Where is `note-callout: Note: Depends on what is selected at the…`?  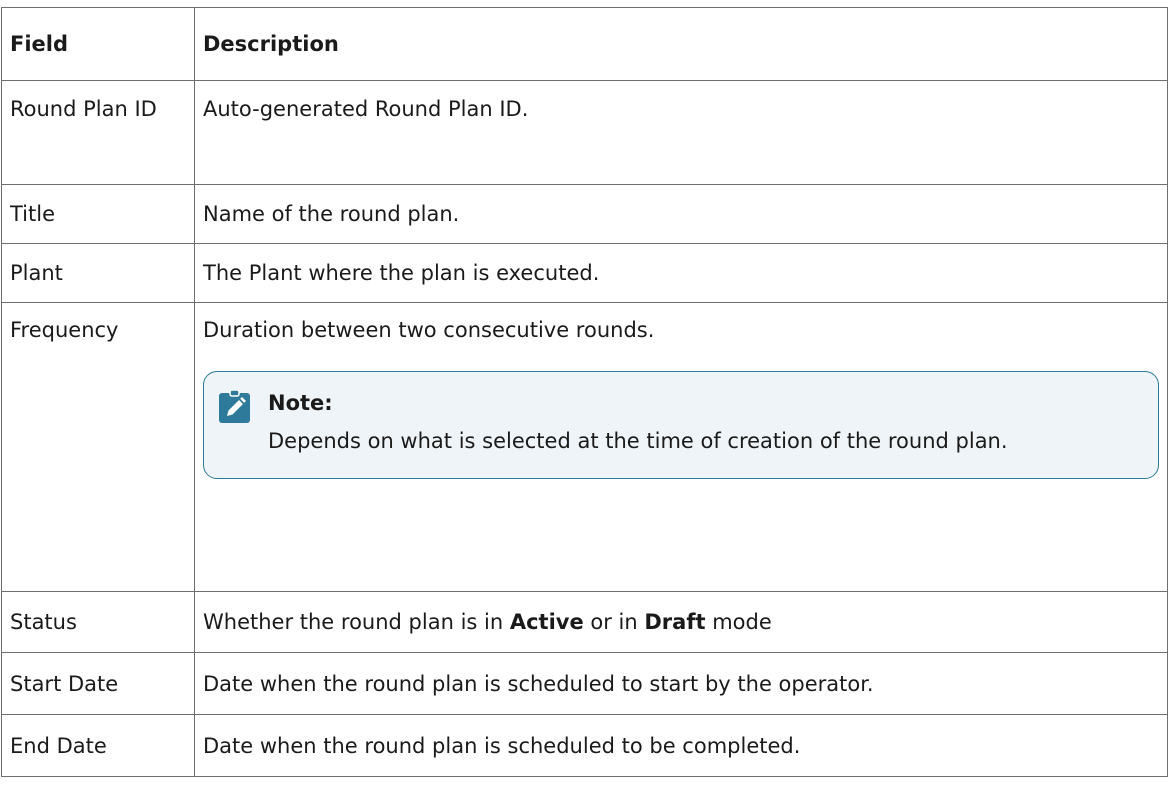
note-callout: Note: Depends on what is selected at the… is located at coordinates (681, 425).